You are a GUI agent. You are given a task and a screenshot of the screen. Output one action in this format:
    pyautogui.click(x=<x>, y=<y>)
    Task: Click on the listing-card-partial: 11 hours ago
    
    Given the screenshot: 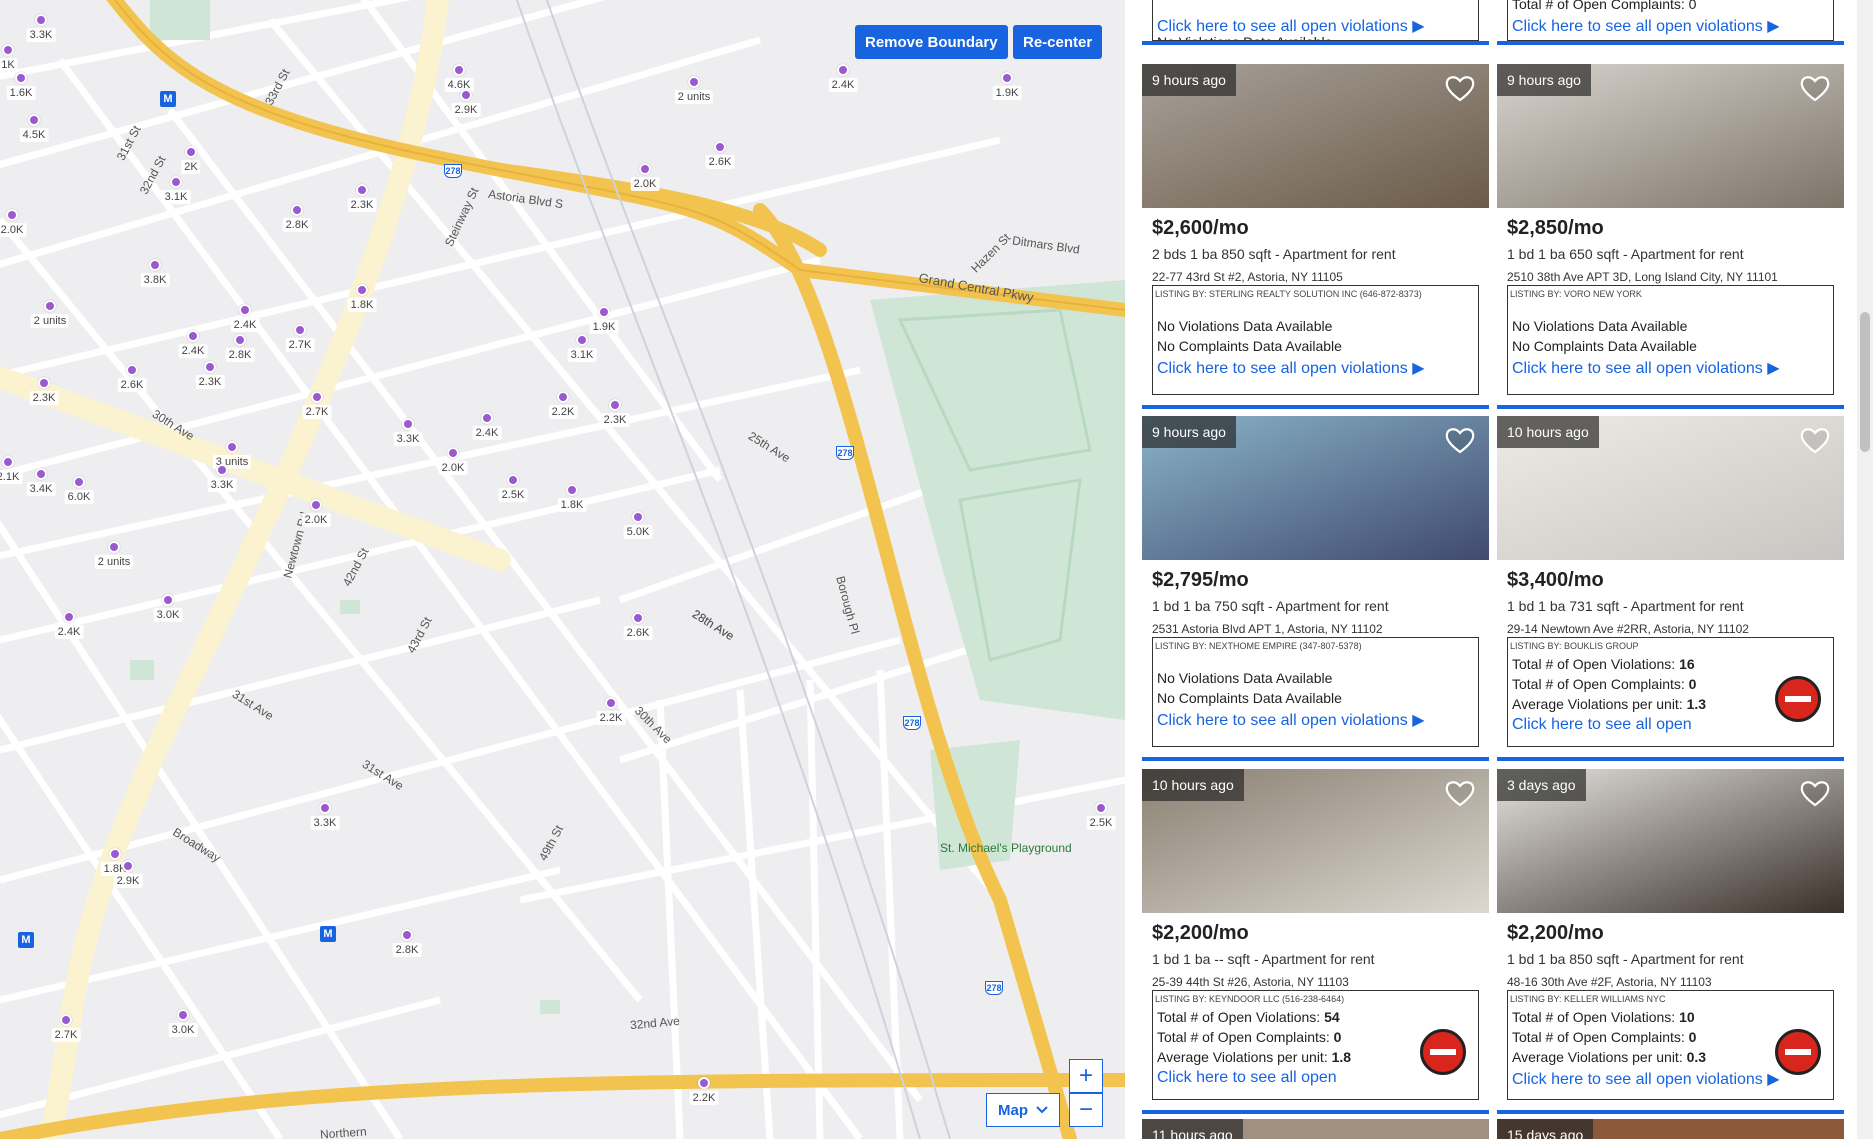 What is the action you would take?
    pyautogui.click(x=1315, y=1129)
    